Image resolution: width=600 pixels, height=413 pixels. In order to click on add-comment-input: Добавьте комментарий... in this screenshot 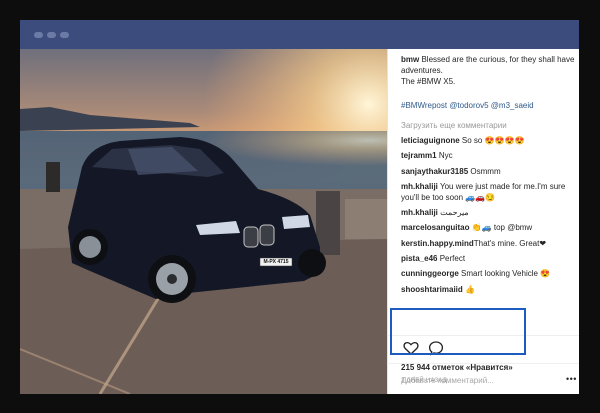, I will do `click(447, 380)`.